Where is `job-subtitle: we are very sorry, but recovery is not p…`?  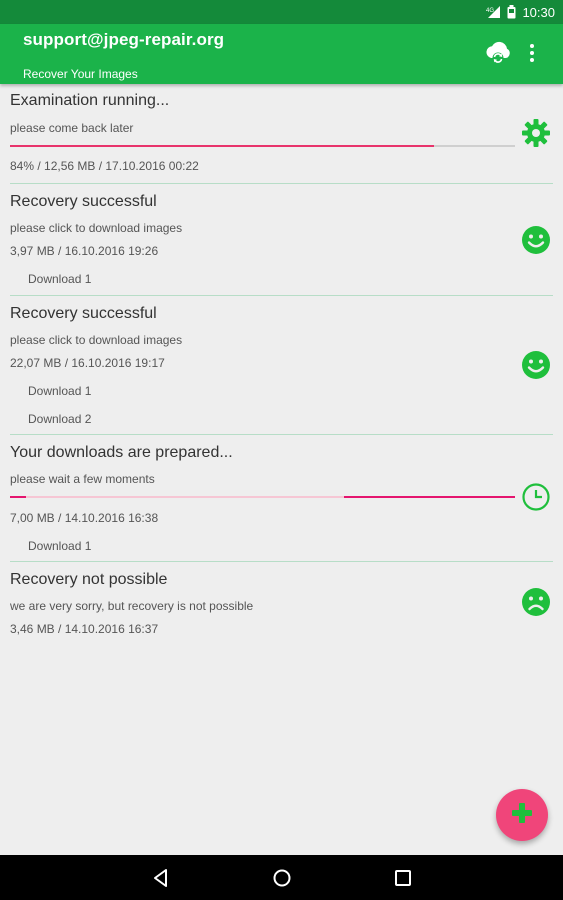 job-subtitle: we are very sorry, but recovery is not p… is located at coordinates (132, 606).